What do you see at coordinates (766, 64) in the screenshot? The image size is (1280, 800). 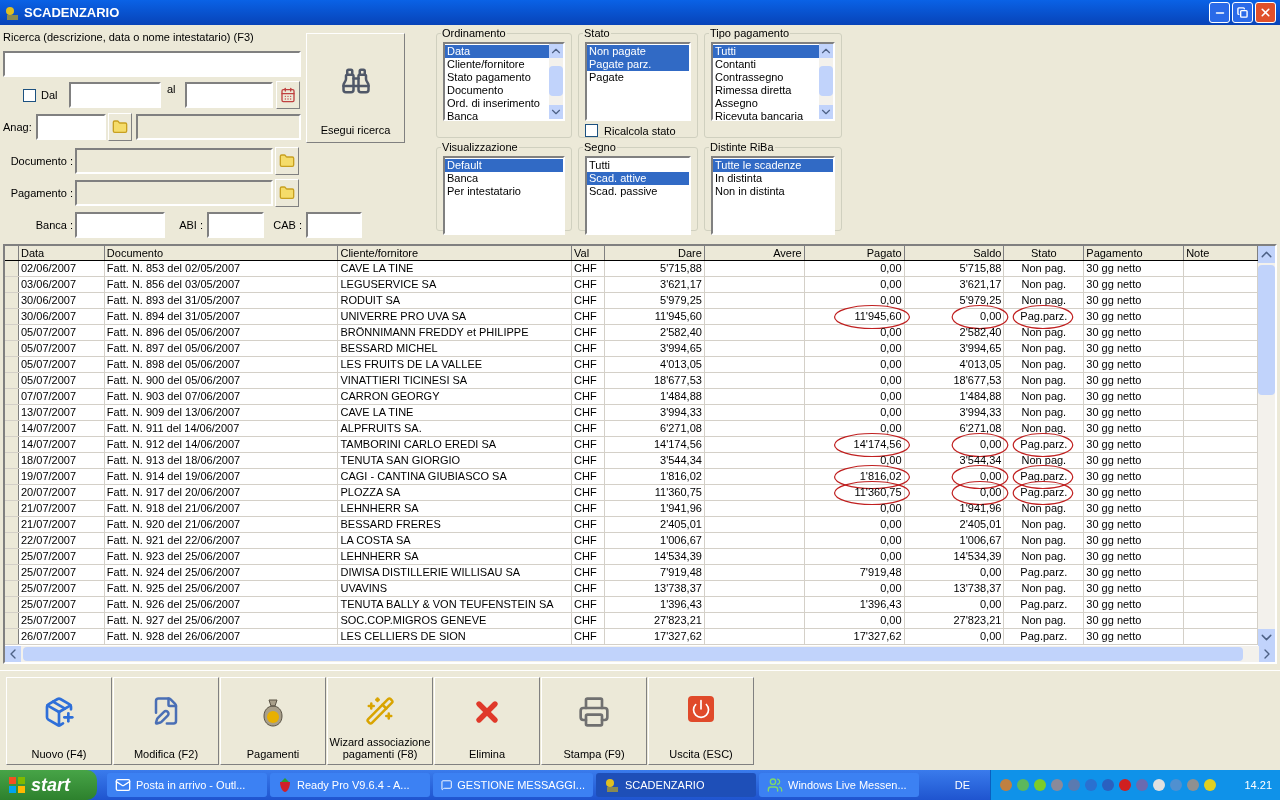 I see `list-item: Contanti` at bounding box center [766, 64].